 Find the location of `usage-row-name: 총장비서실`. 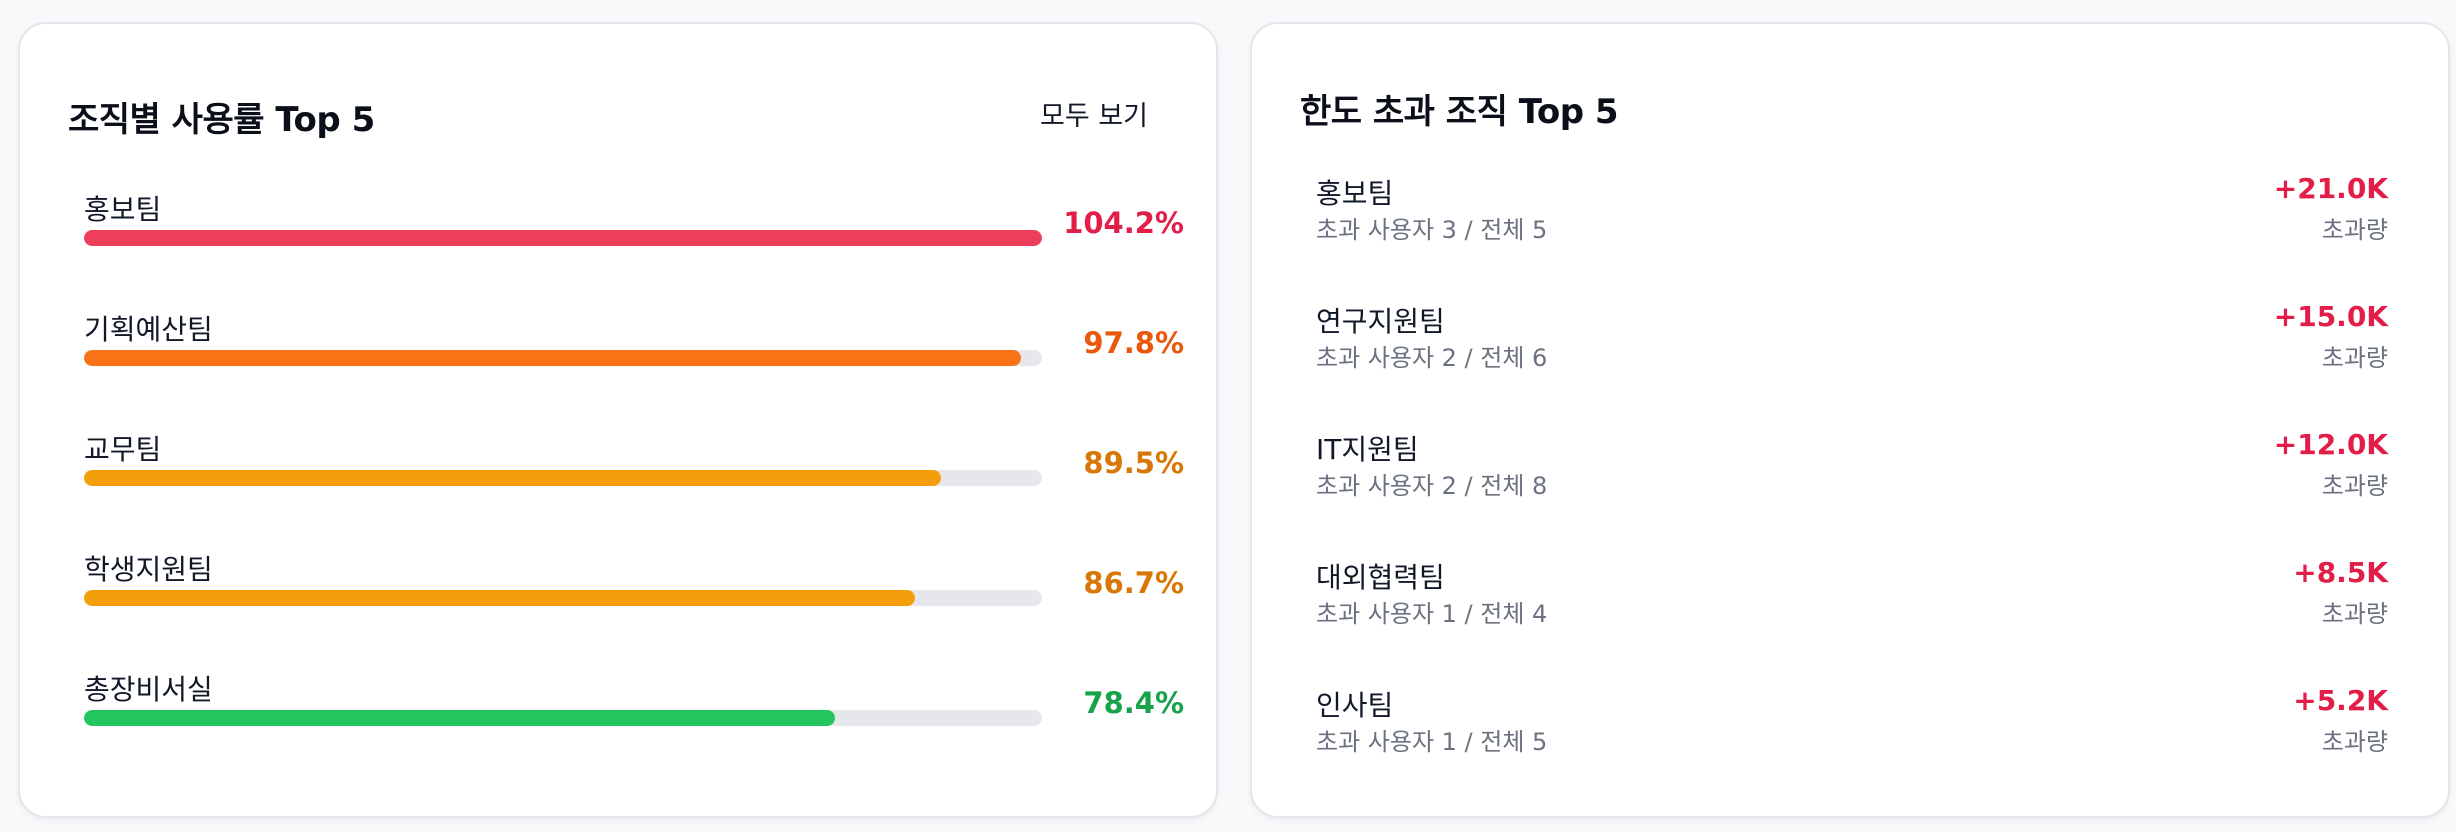

usage-row-name: 총장비서실 is located at coordinates (148, 689).